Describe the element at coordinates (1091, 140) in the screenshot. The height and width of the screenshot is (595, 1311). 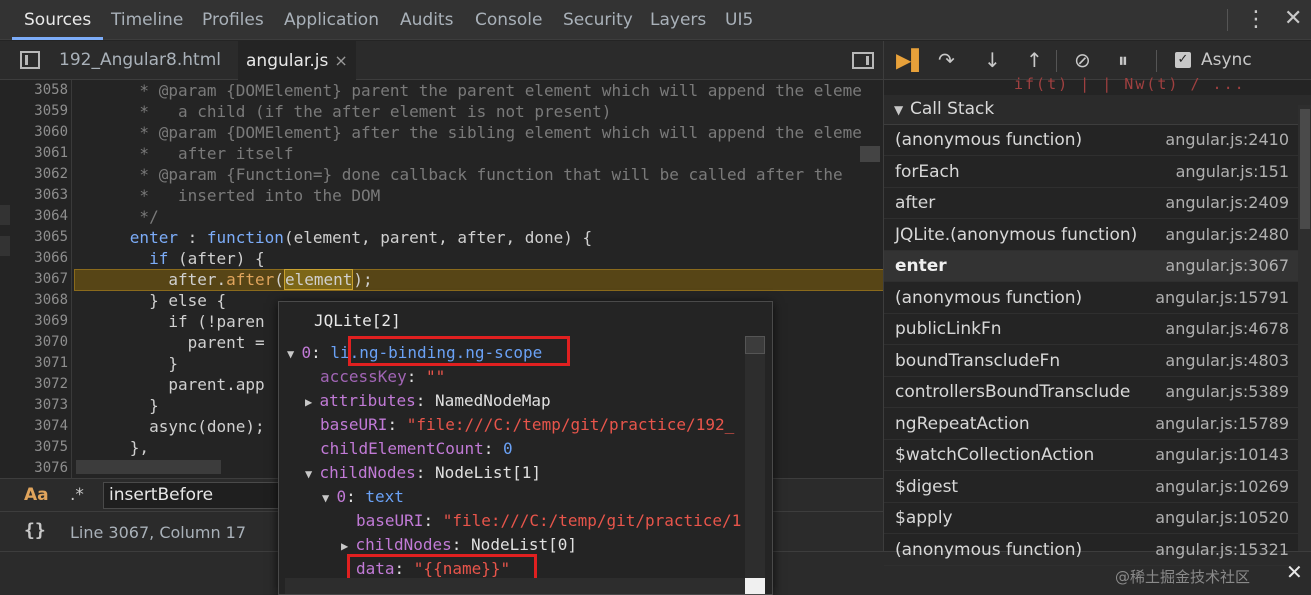
I see `call-frame: (anonymous function) angular.js:2410` at that location.